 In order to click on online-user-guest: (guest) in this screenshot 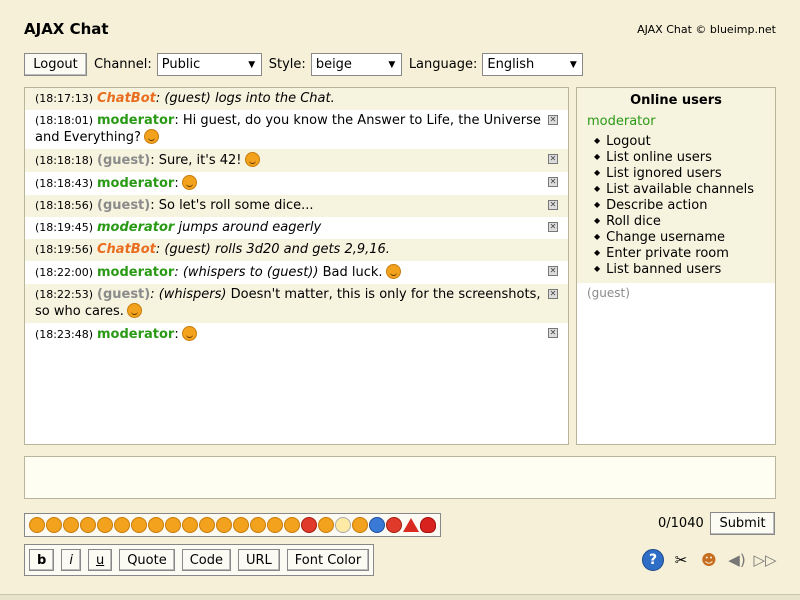, I will do `click(676, 293)`.